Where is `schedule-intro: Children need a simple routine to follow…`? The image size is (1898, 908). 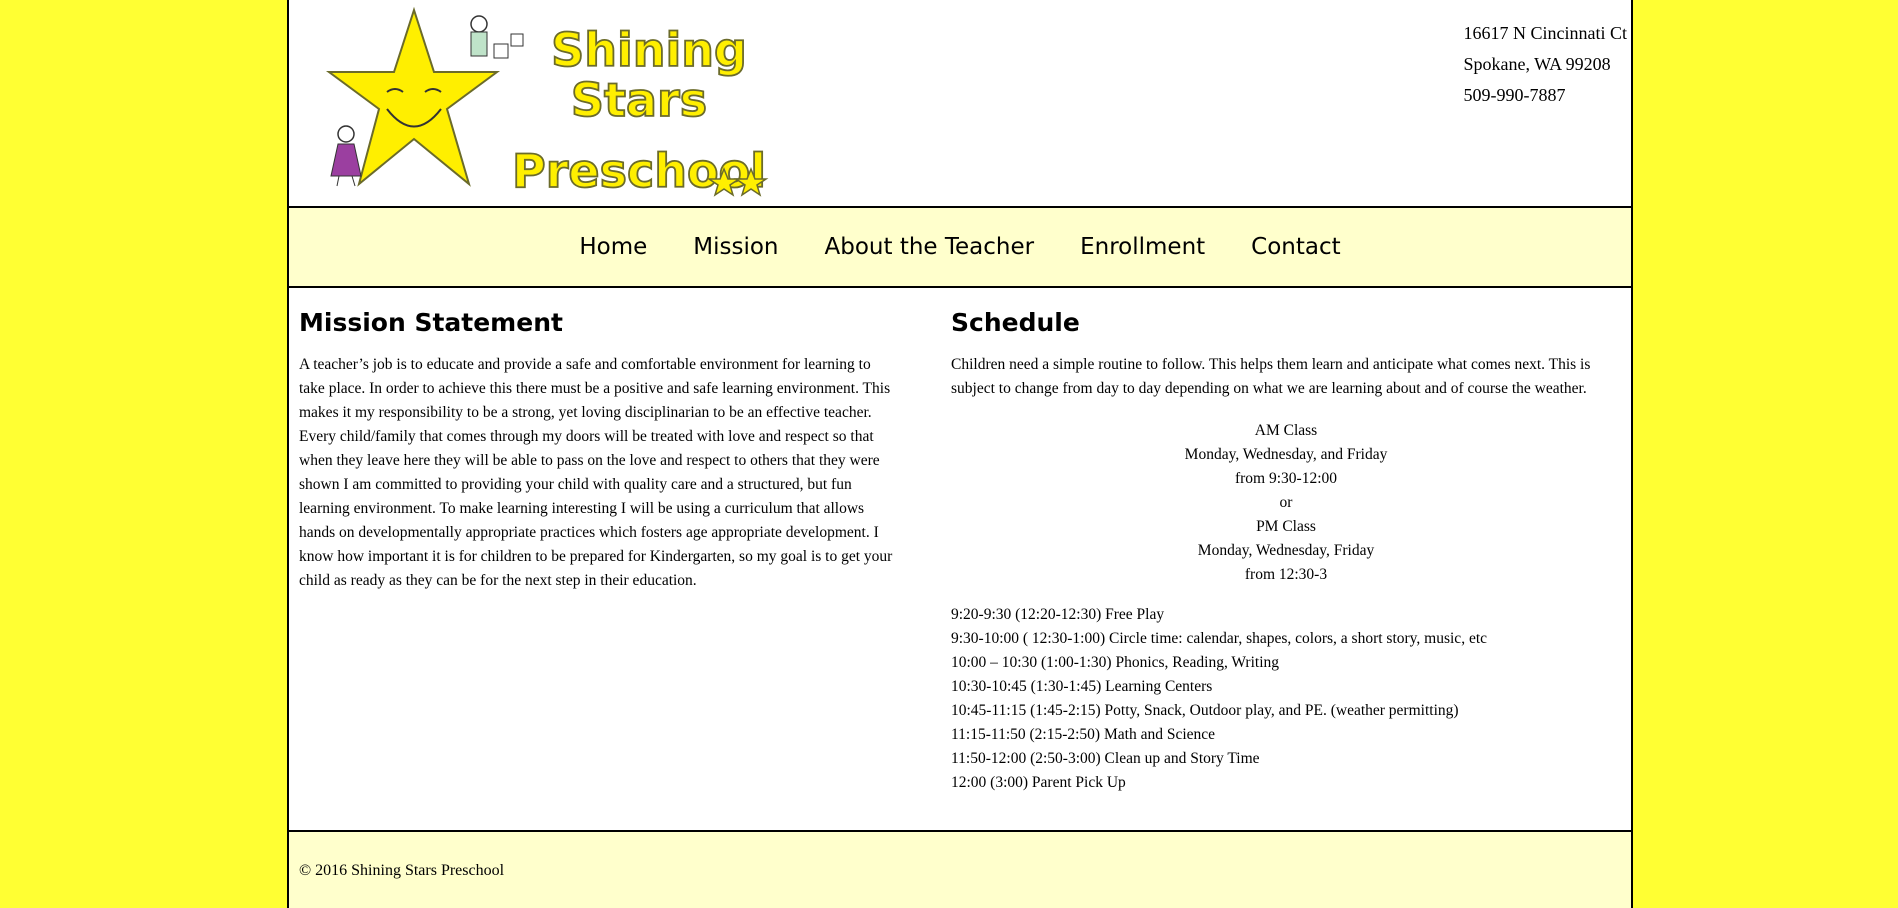
schedule-intro: Children need a simple routine to follow… is located at coordinates (1271, 376).